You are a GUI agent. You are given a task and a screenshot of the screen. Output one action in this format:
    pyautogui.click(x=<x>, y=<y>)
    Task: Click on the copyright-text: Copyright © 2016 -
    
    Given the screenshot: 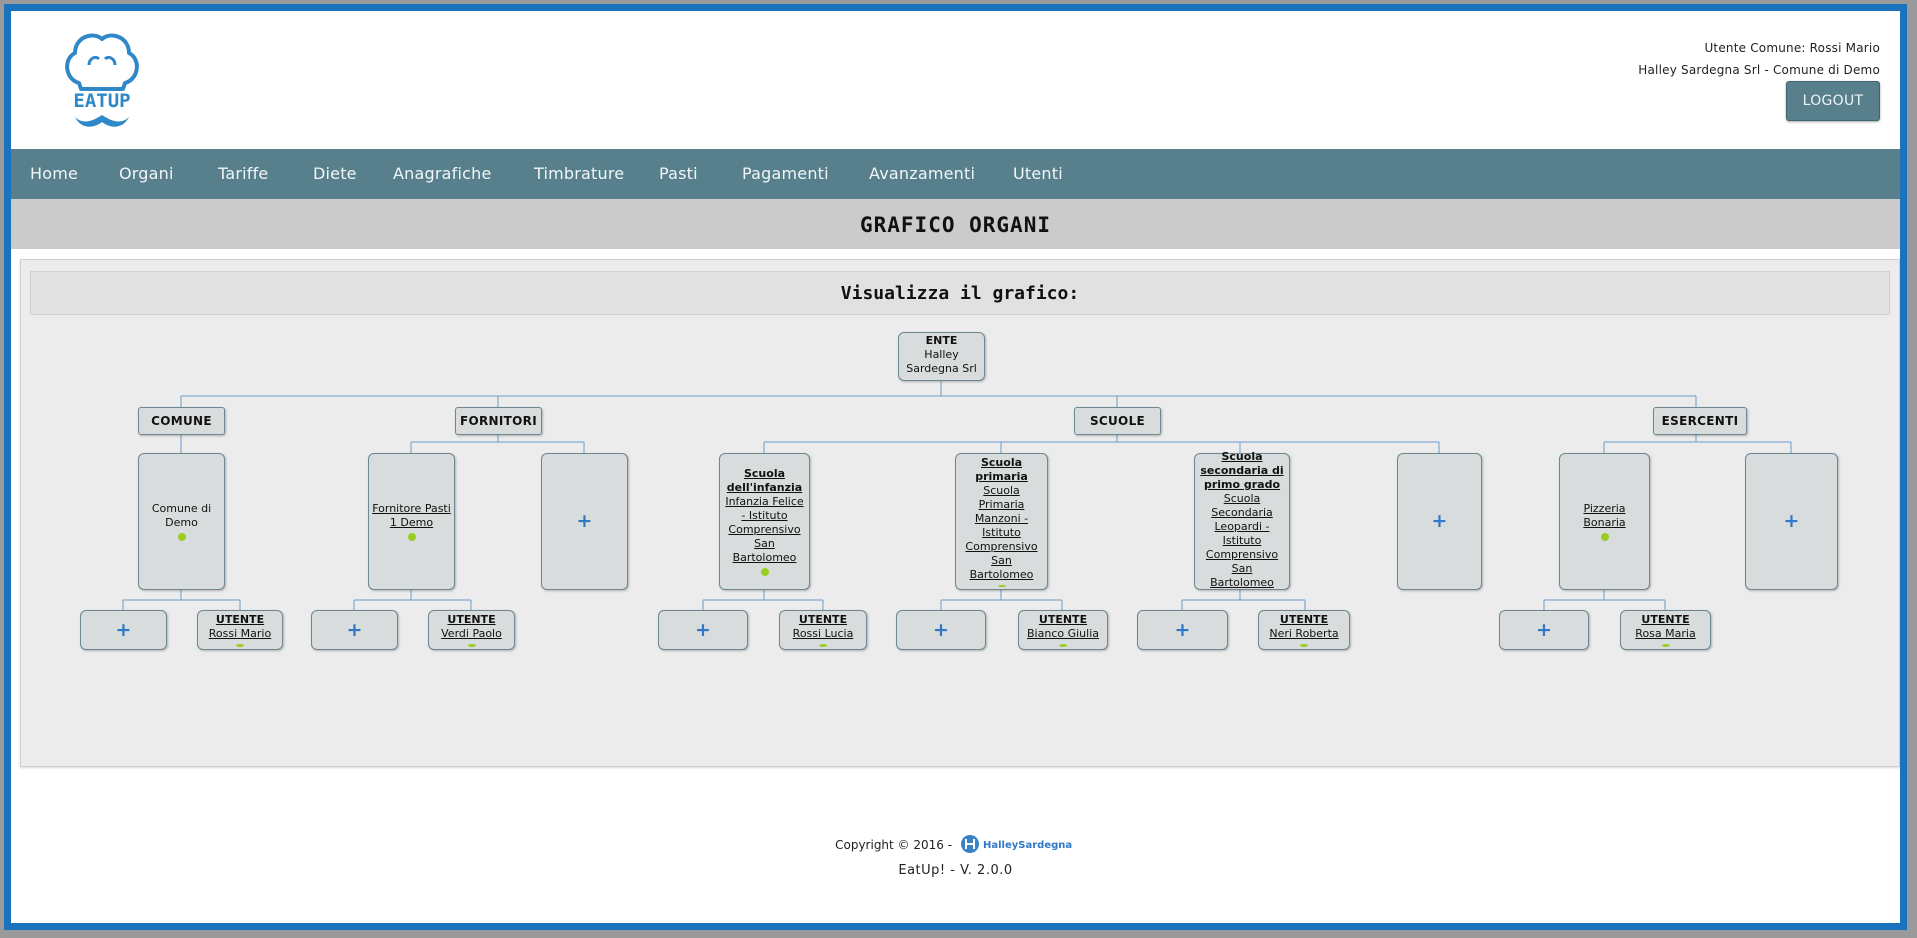 What is the action you would take?
    pyautogui.click(x=894, y=845)
    